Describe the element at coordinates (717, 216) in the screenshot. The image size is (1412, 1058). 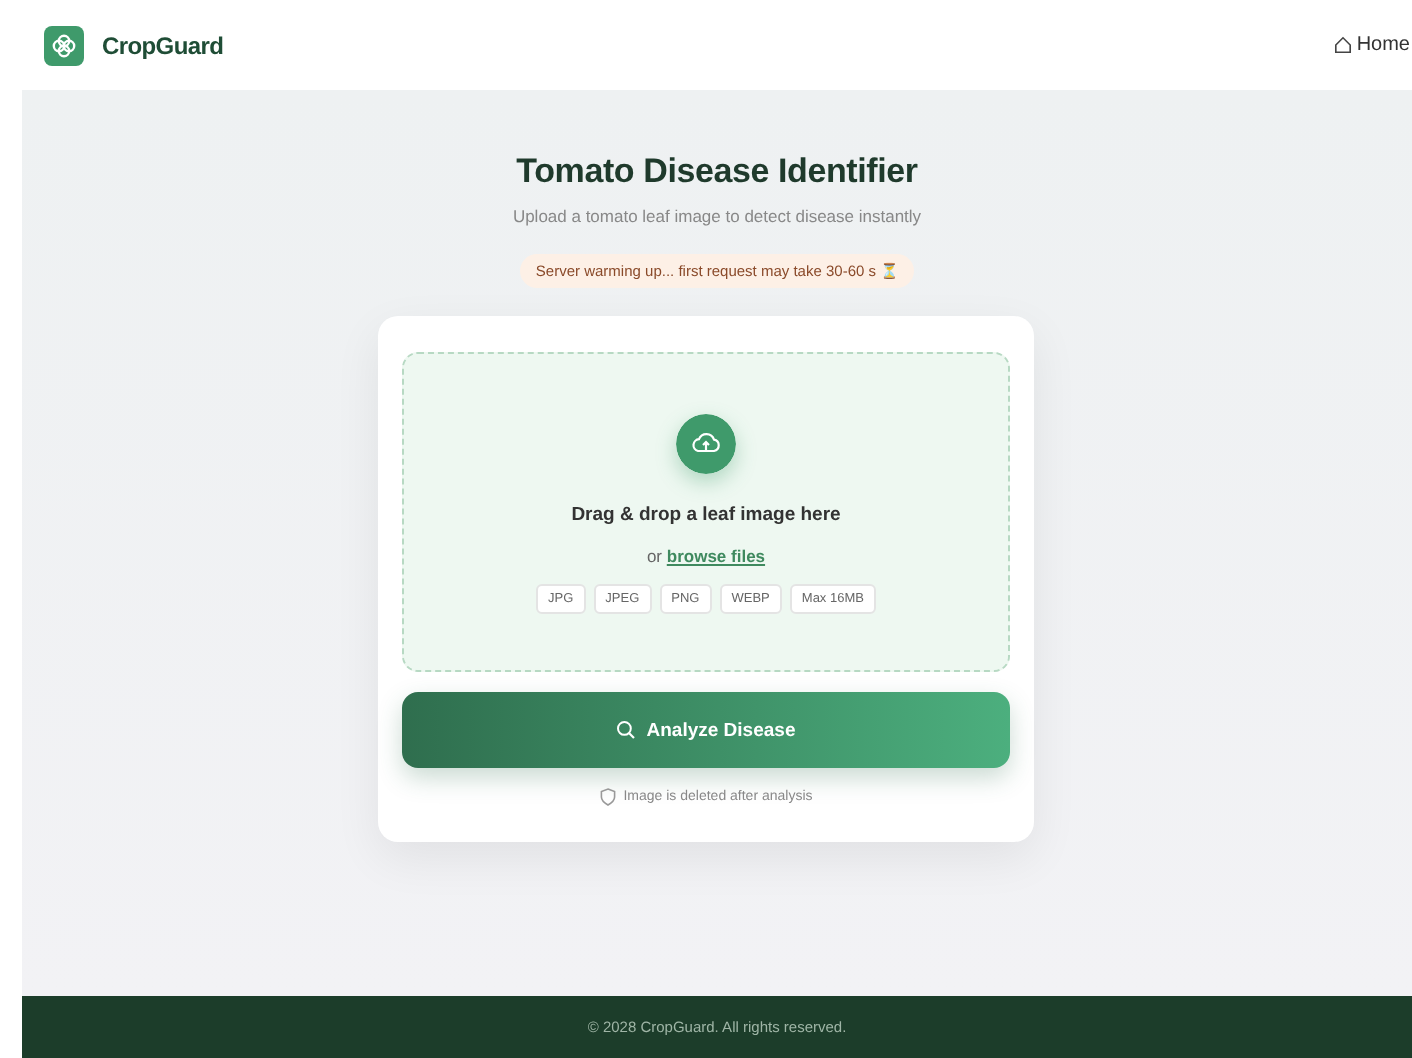
I see `page-subtitle: Upload a tomato leaf image to detect disease instantly` at that location.